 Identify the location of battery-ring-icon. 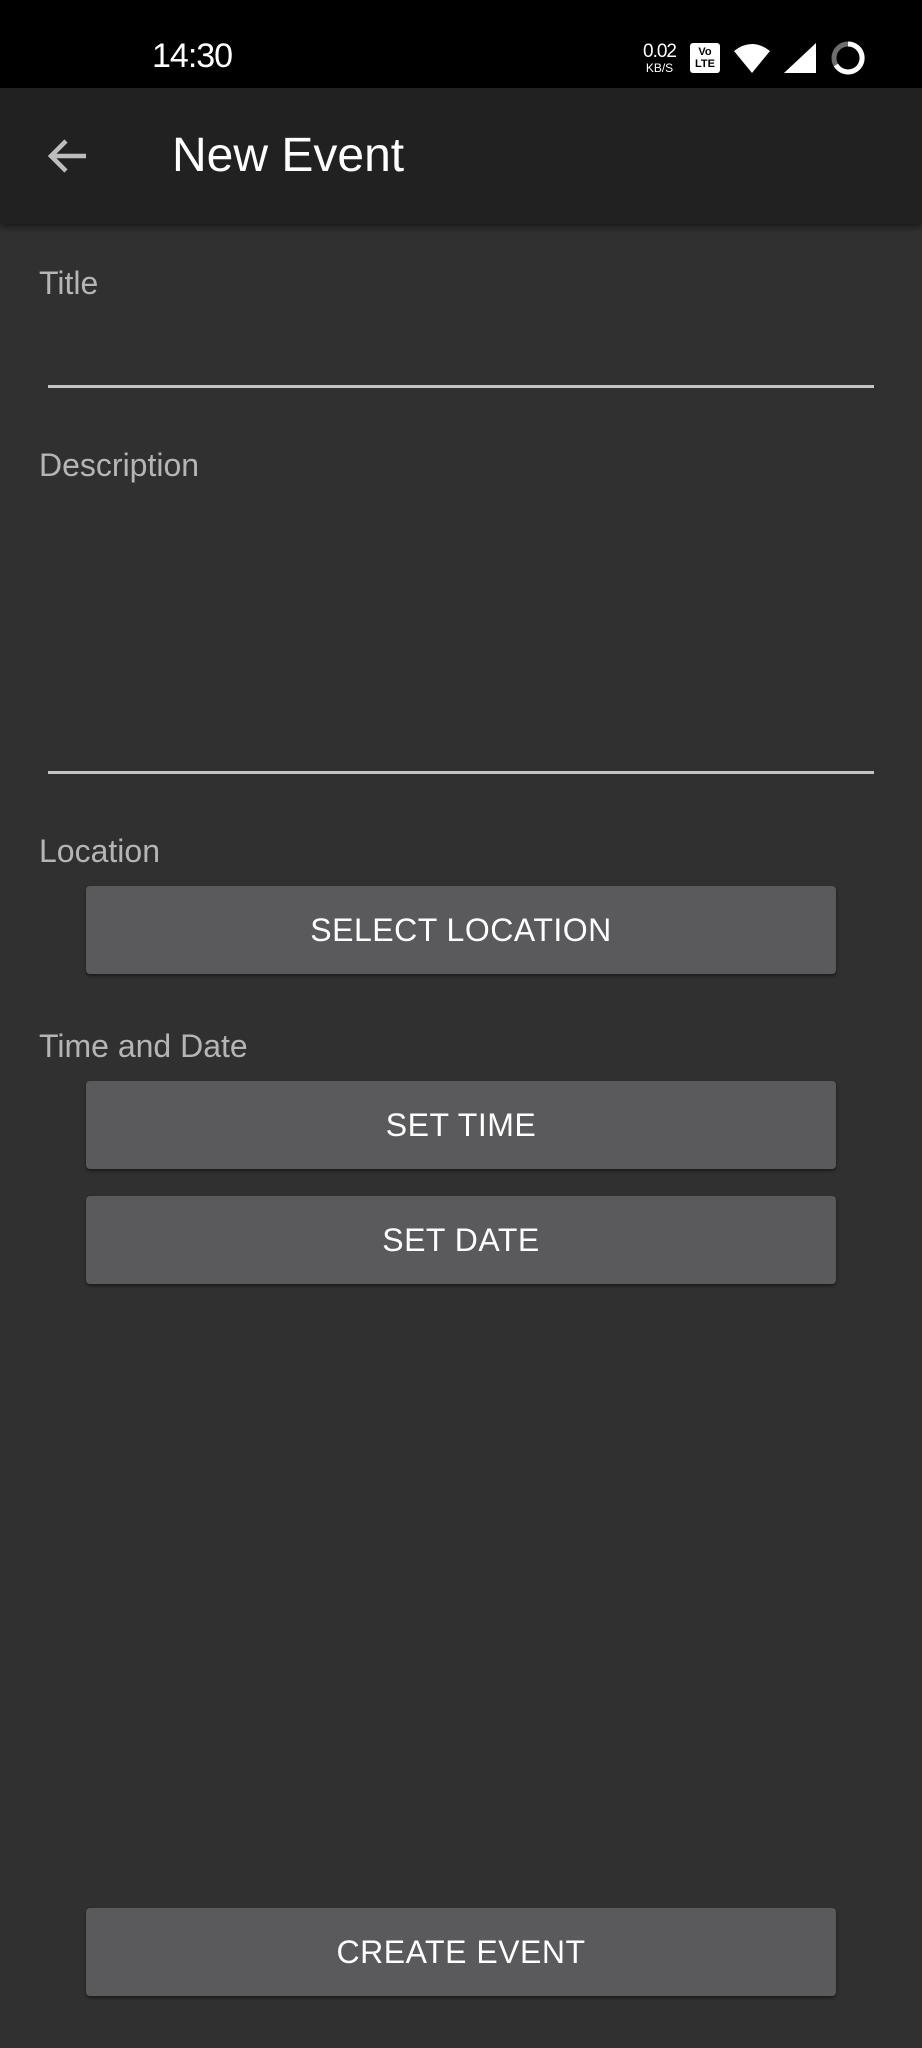
(848, 58).